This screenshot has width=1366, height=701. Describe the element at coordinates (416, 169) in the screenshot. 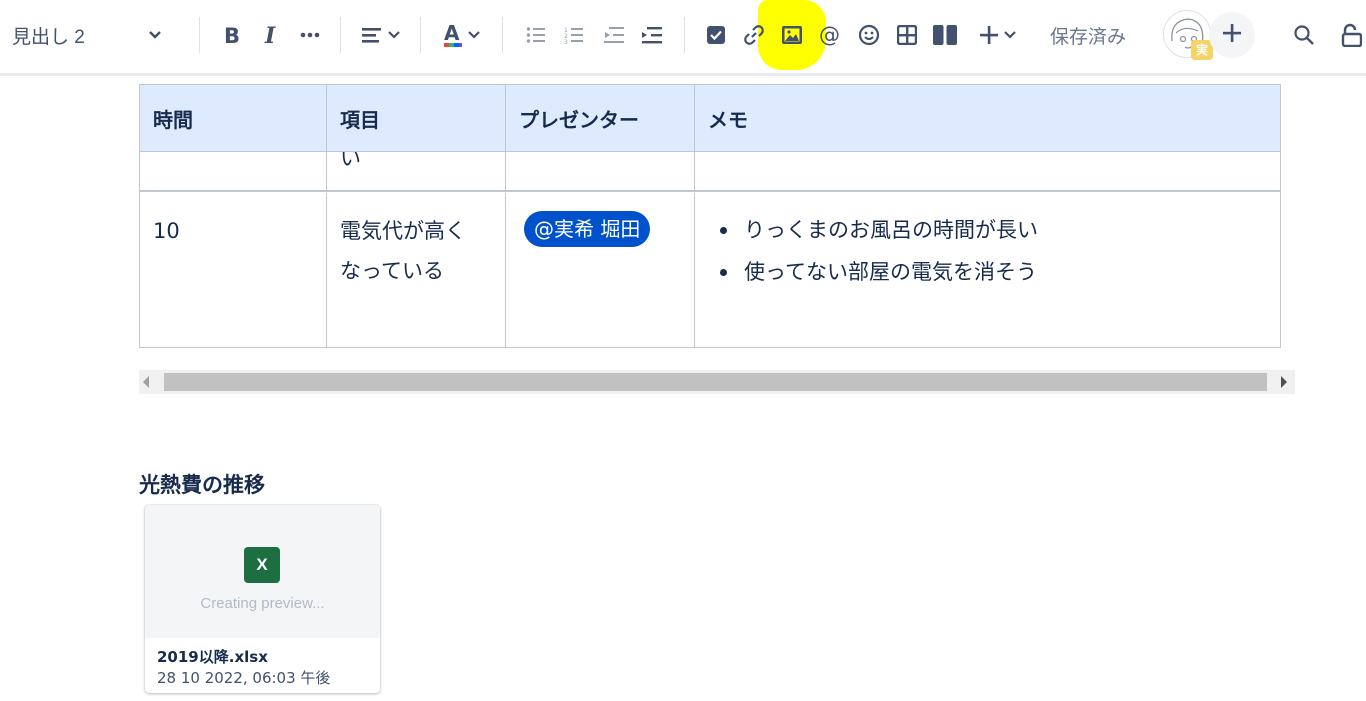

I see `table-cell: い` at that location.